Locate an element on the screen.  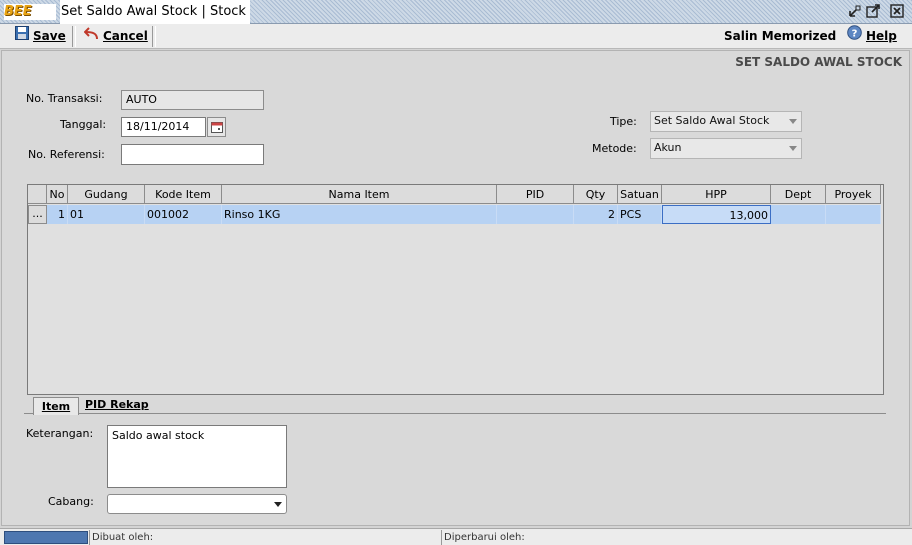
tipe-label: Tipe: is located at coordinates (623, 121).